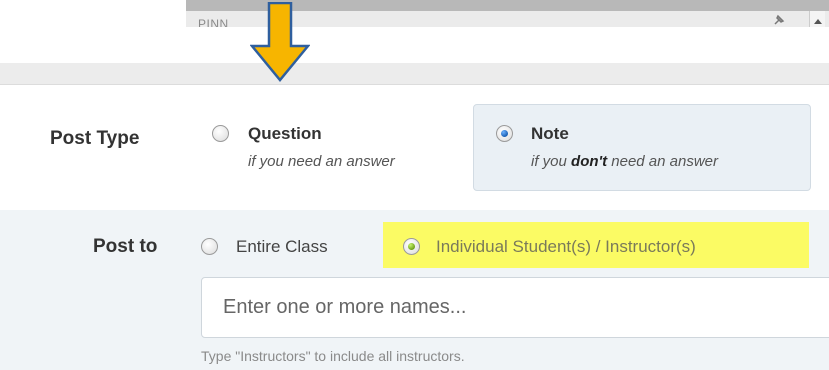 Image resolution: width=829 pixels, height=370 pixels. Describe the element at coordinates (285, 134) in the screenshot. I see `option-question-title: Question` at that location.